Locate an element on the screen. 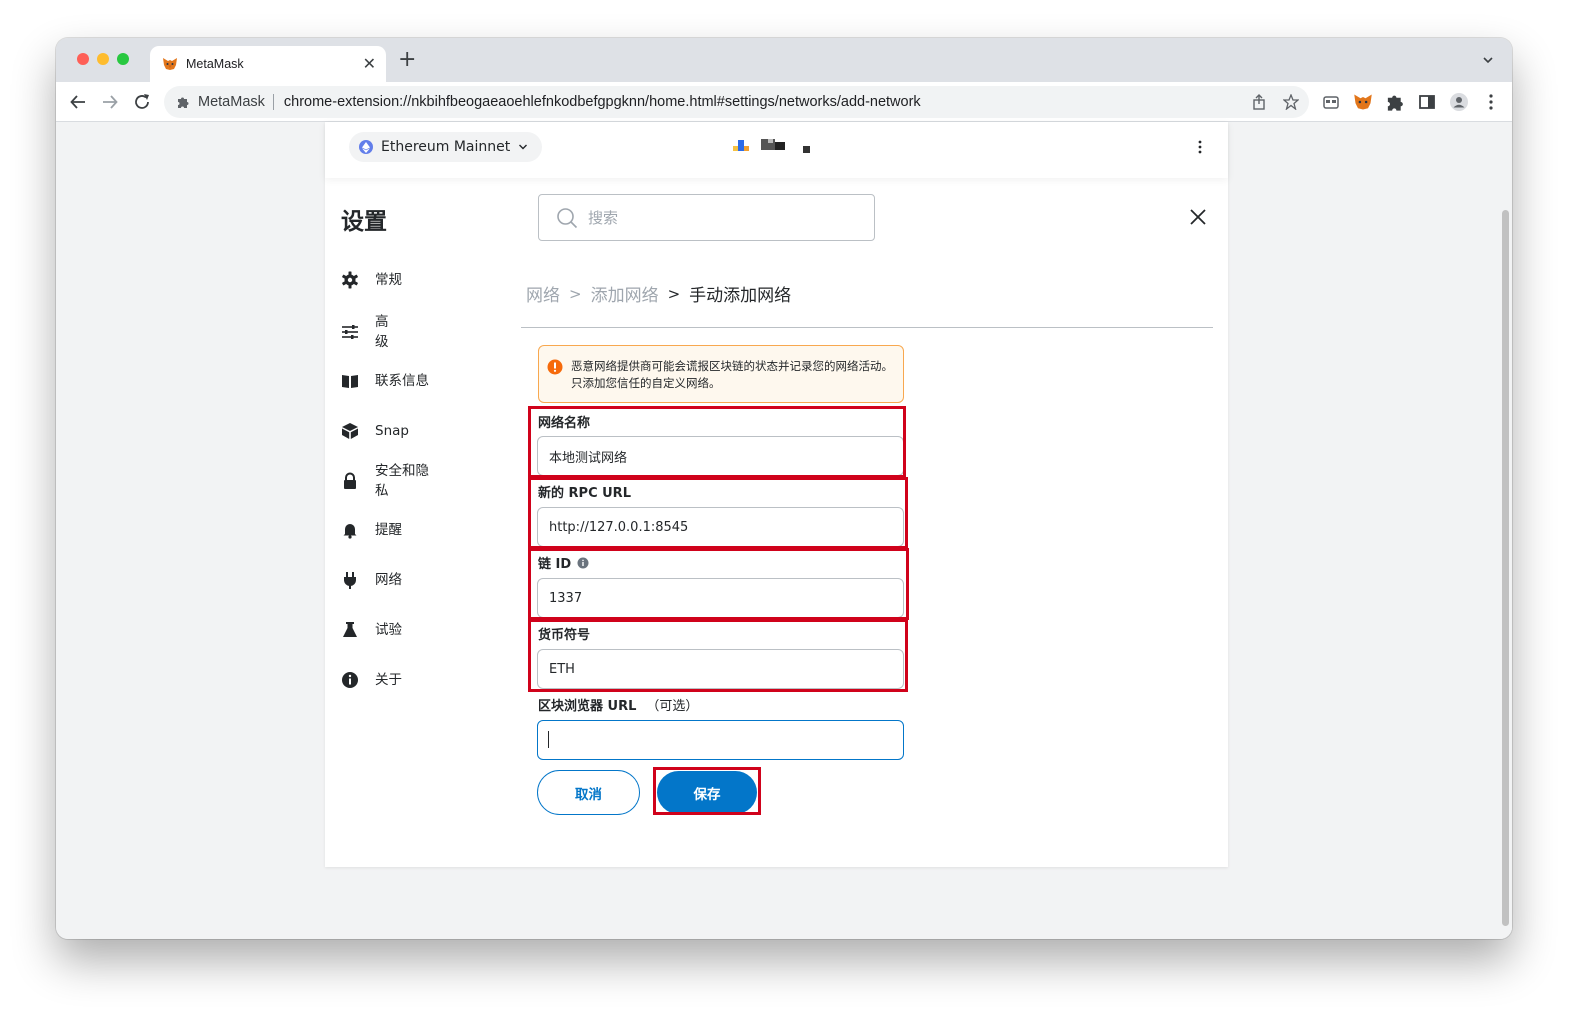  warning-icon is located at coordinates (555, 367).